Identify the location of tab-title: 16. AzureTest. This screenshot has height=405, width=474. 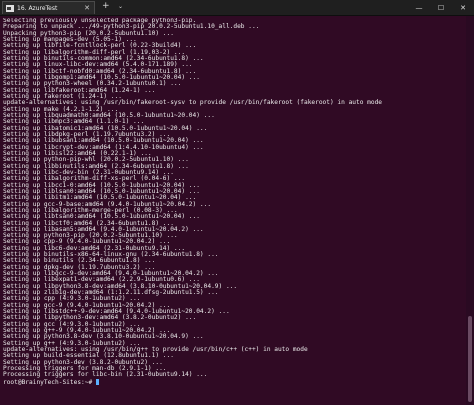
(37, 8).